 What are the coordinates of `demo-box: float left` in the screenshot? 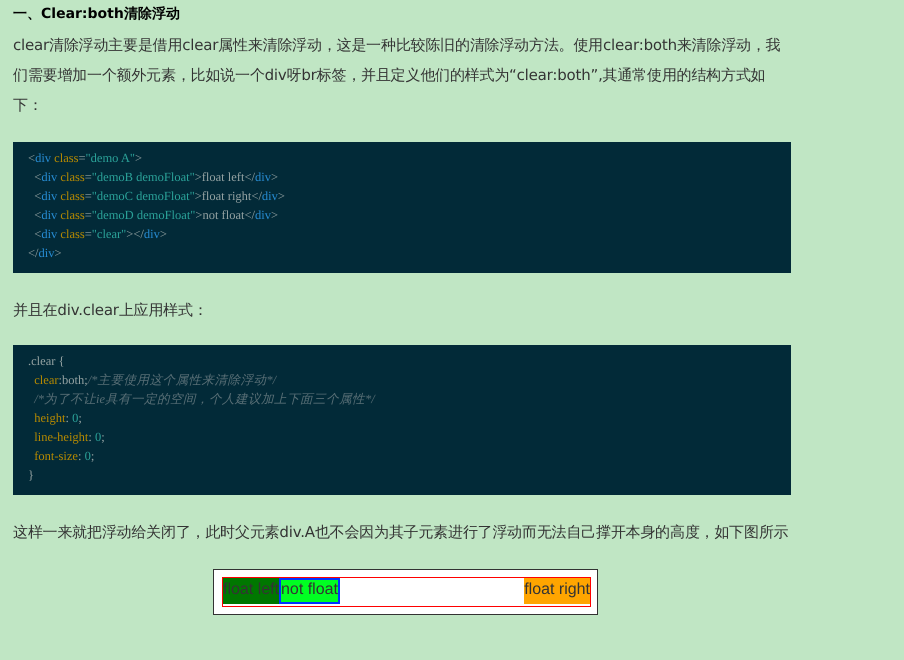 It's located at (251, 591).